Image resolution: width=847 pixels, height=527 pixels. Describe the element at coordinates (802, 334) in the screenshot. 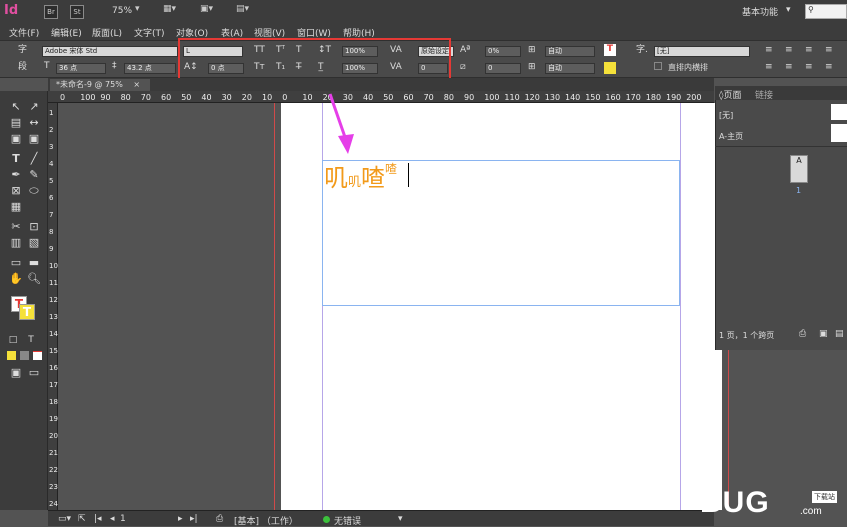

I see `edit-page-size-icon: ⎙` at that location.